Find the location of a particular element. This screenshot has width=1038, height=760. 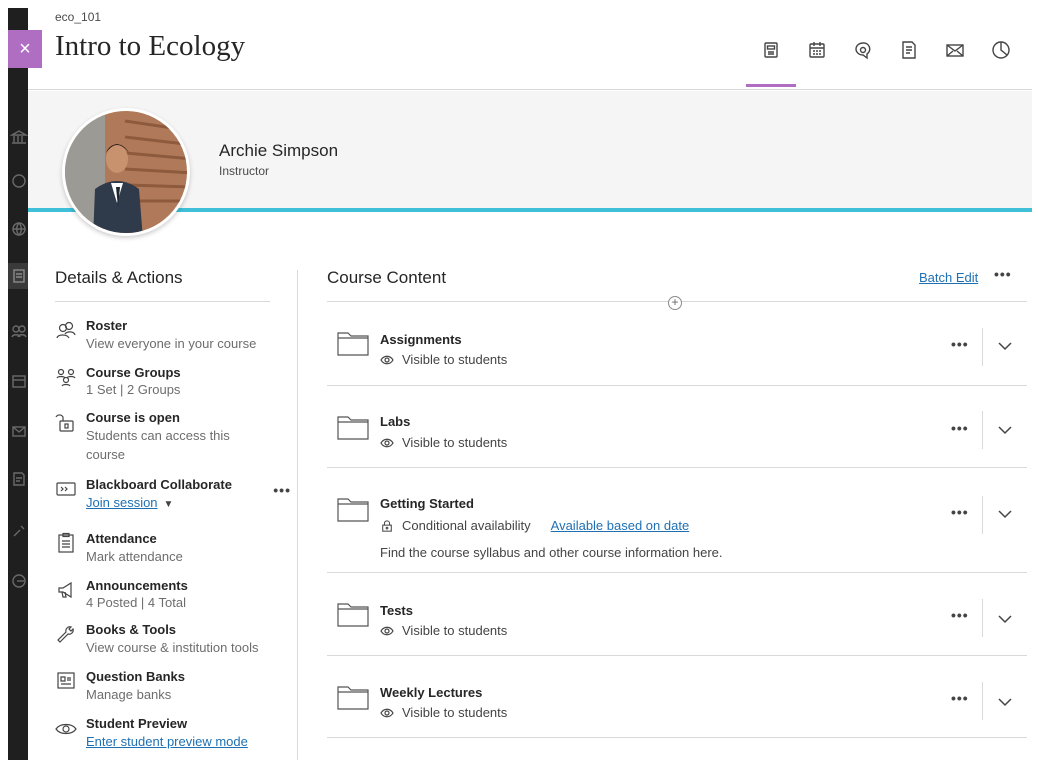

gradebook-icon is located at coordinates (909, 50).